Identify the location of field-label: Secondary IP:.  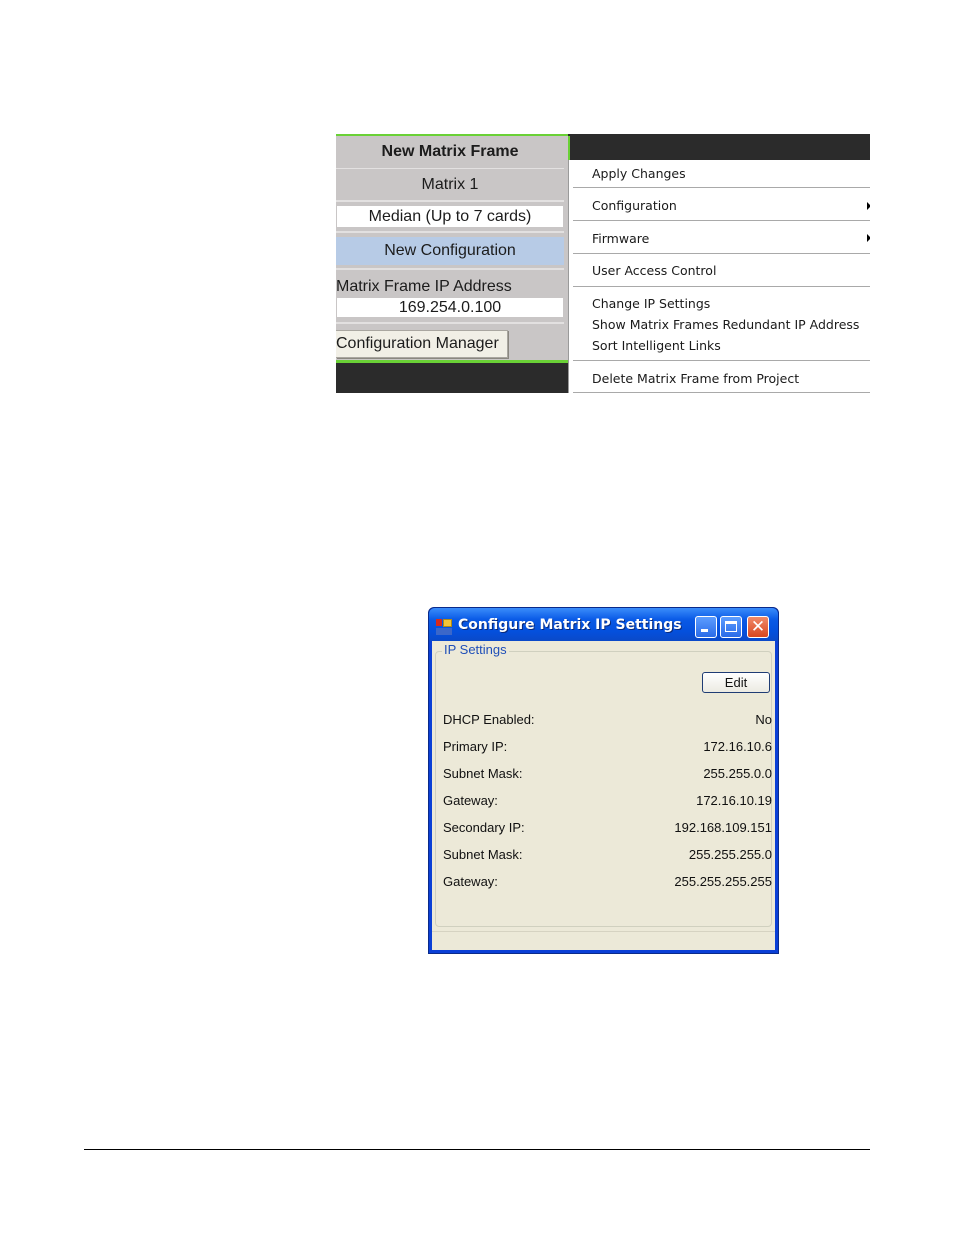
(484, 827).